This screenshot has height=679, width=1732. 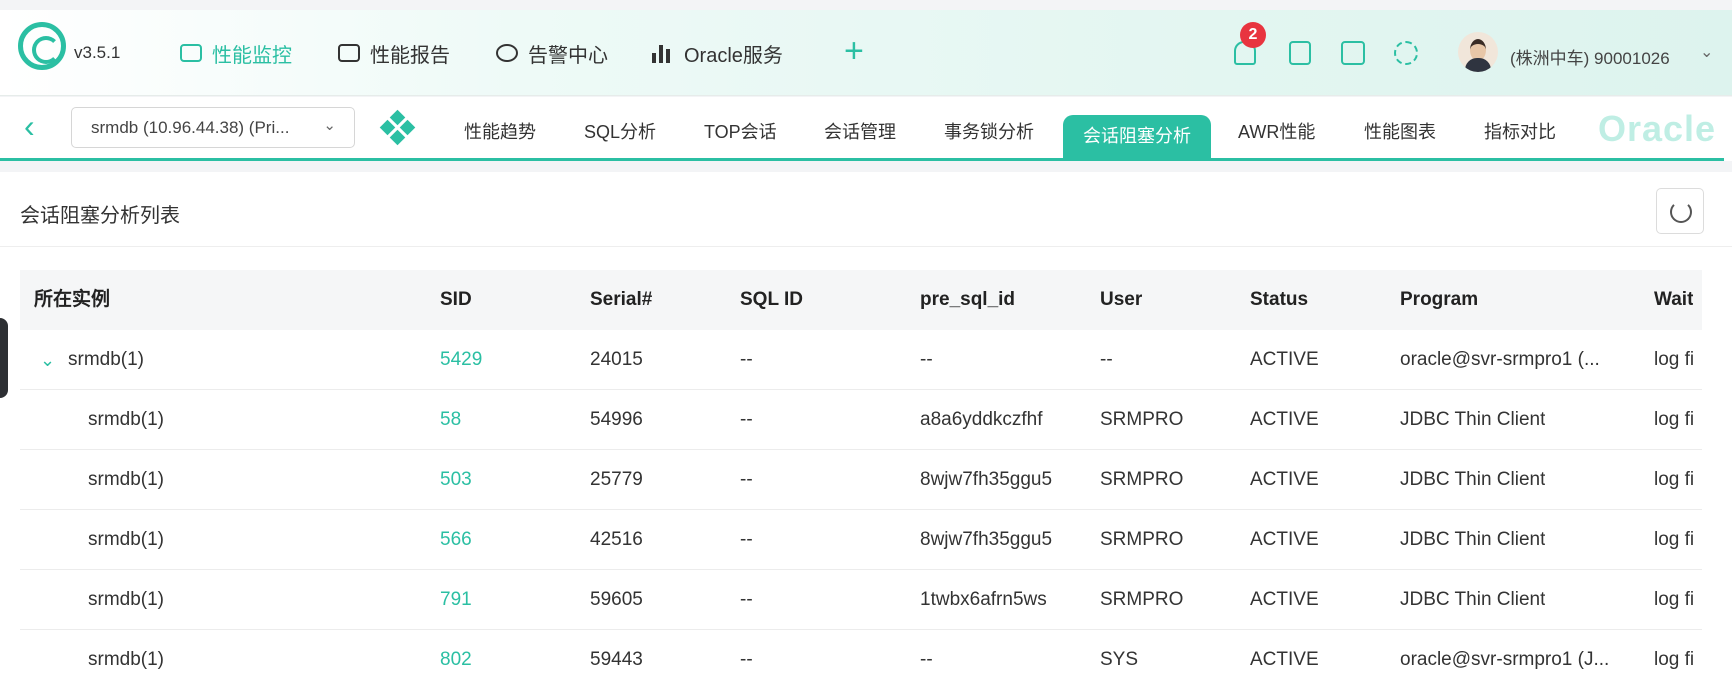 What do you see at coordinates (456, 600) in the screenshot?
I see `cell-sid: 791` at bounding box center [456, 600].